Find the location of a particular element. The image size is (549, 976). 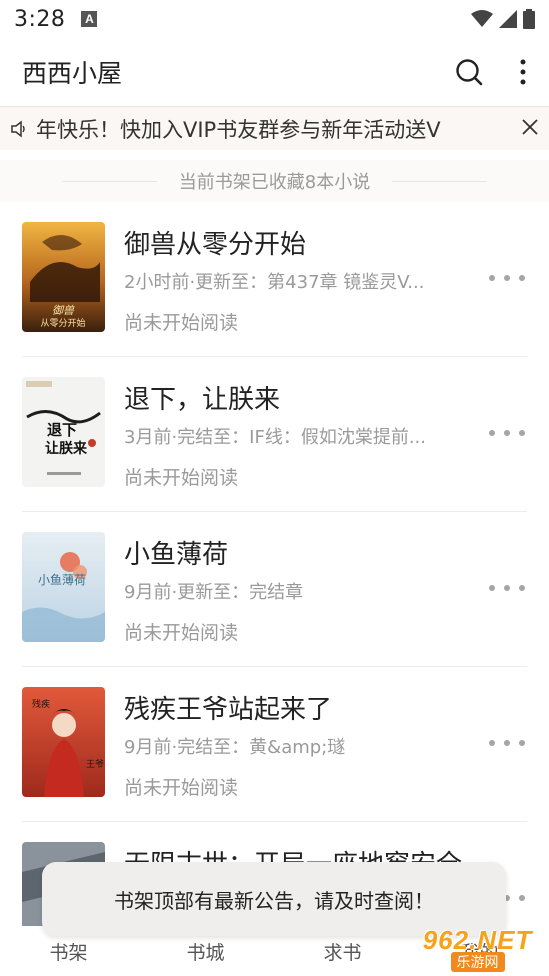

svg-text: 从零分开始 is located at coordinates (62, 323).